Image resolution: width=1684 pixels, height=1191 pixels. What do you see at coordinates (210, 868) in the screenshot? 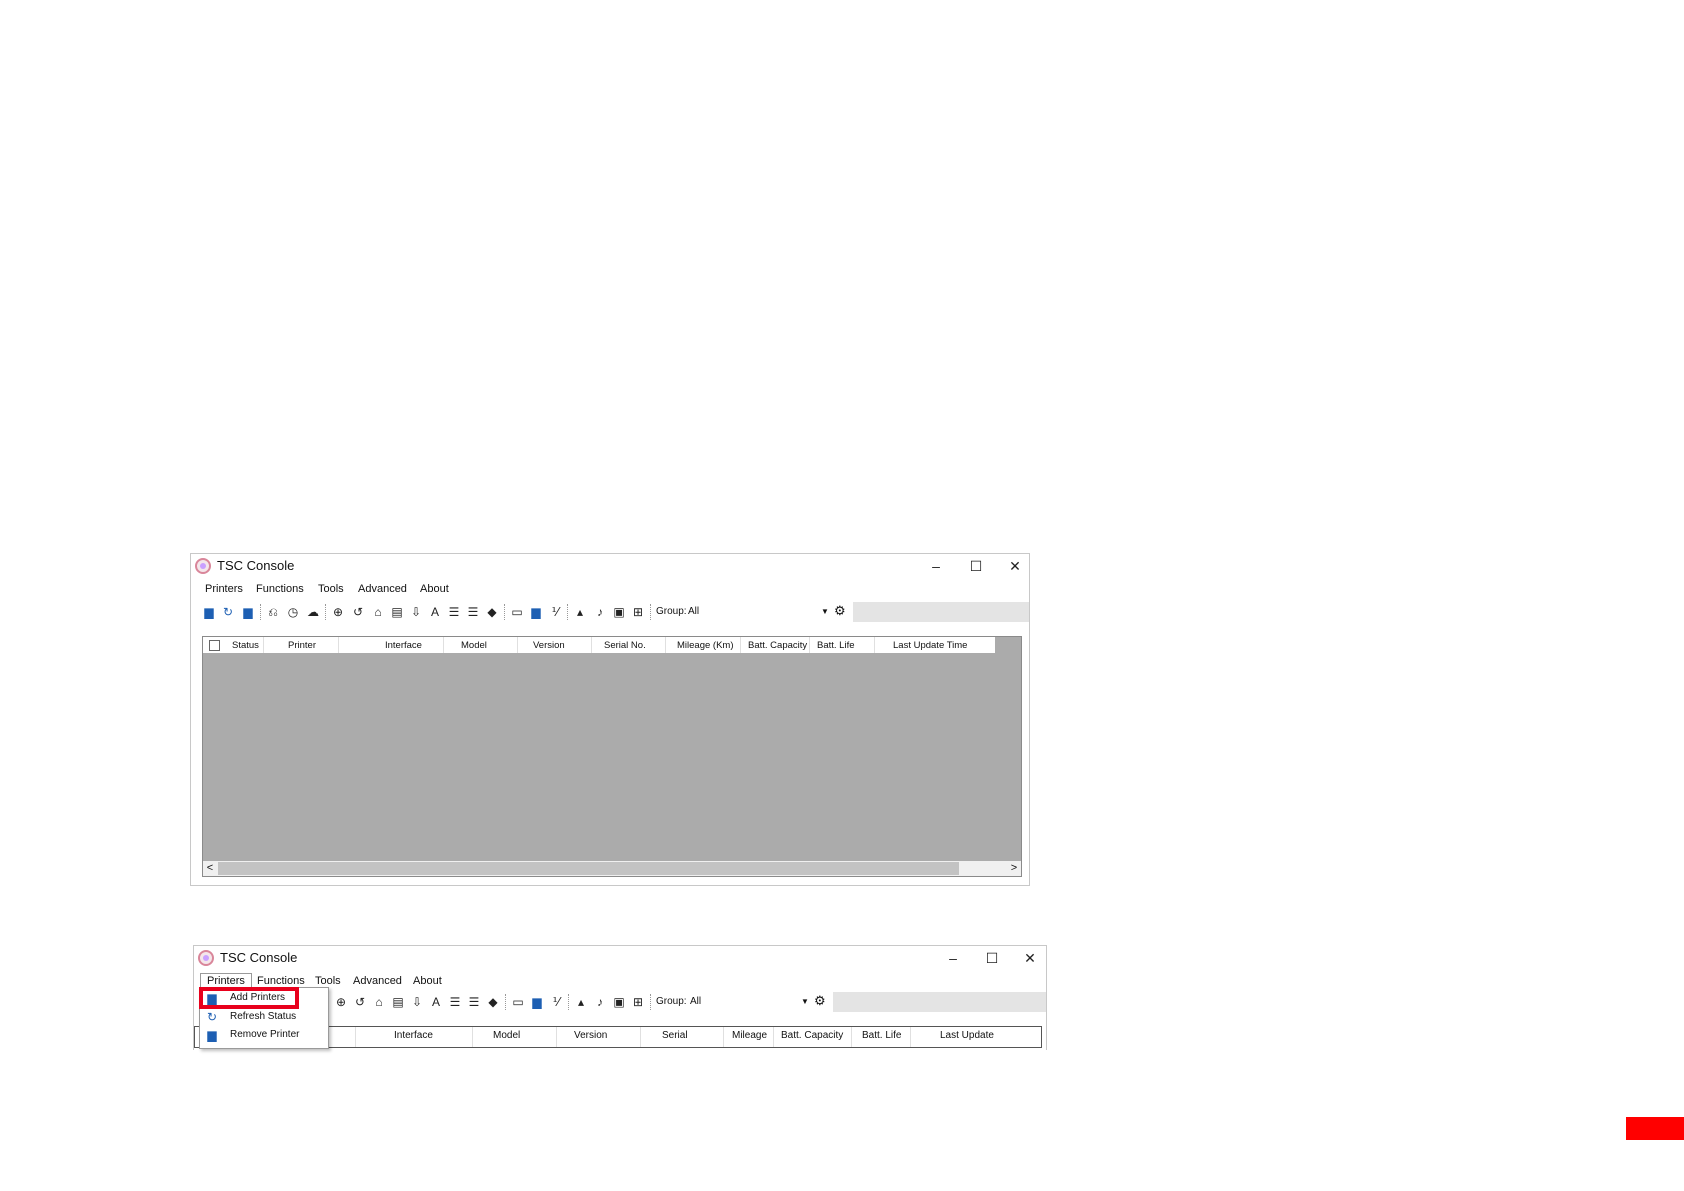
I see `scroll-left-icon: <` at bounding box center [210, 868].